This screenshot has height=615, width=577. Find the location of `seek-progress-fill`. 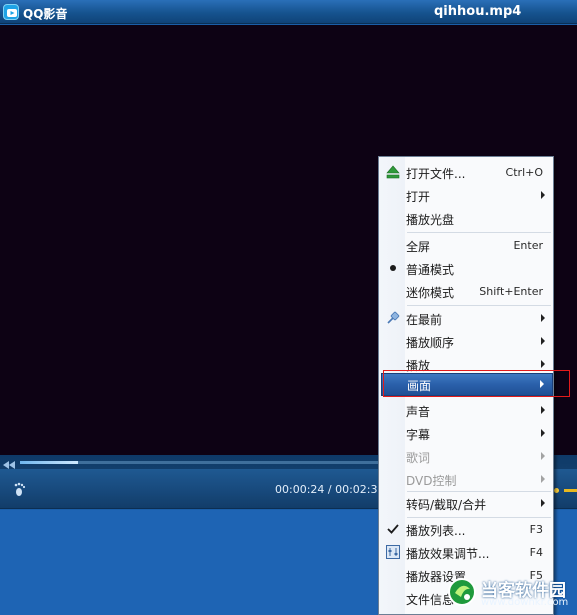

seek-progress-fill is located at coordinates (49, 462).